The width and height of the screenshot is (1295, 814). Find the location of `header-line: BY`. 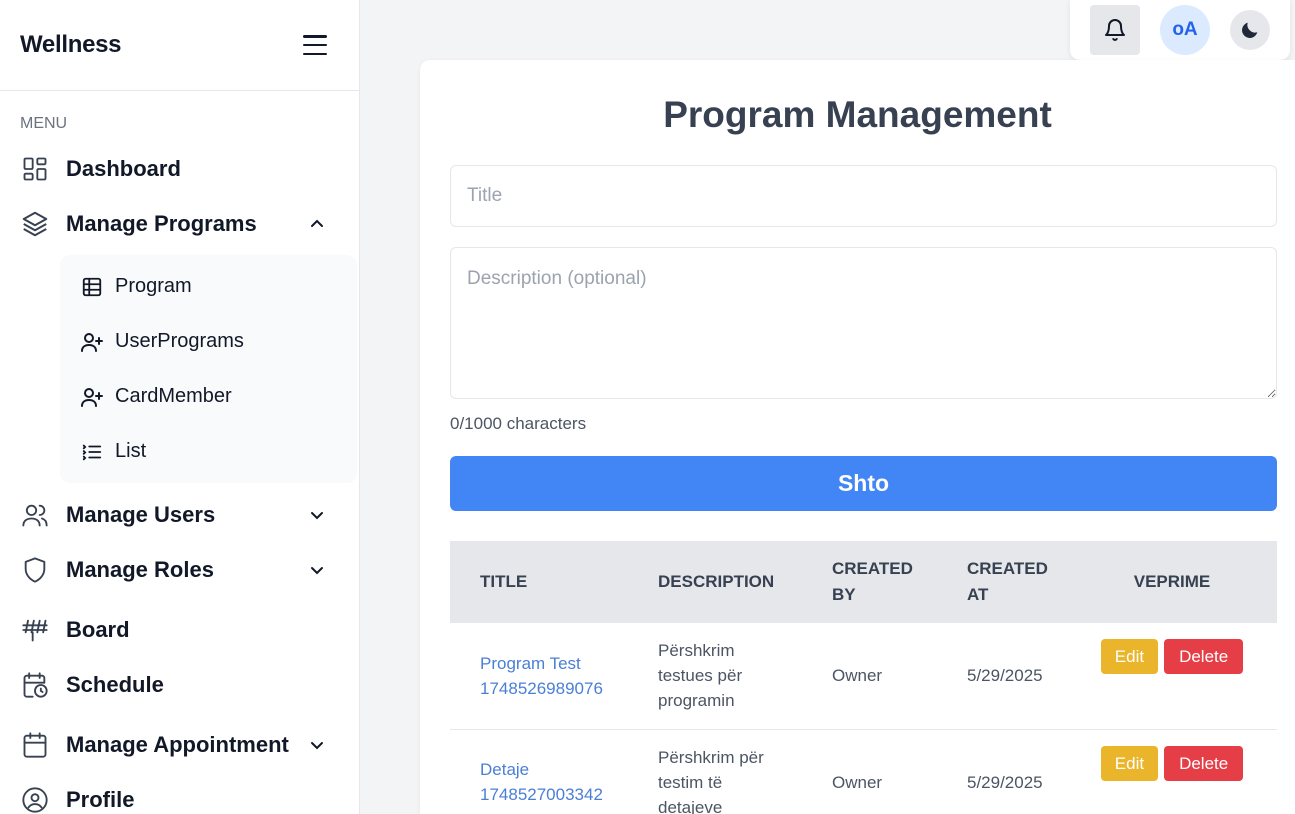

header-line: BY is located at coordinates (844, 594).